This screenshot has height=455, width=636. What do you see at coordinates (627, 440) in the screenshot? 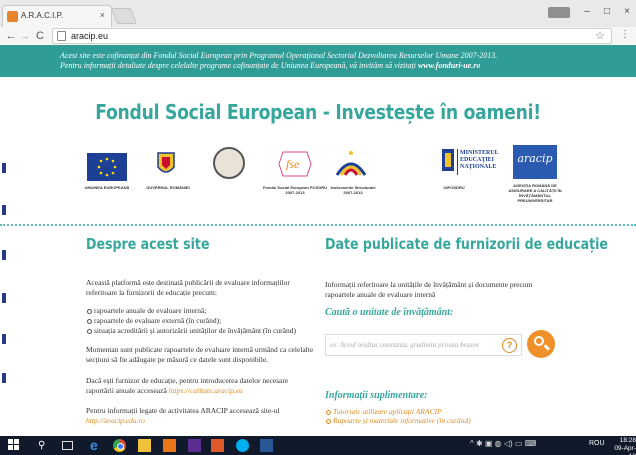
I see `clock-time: 18:28` at bounding box center [627, 440].